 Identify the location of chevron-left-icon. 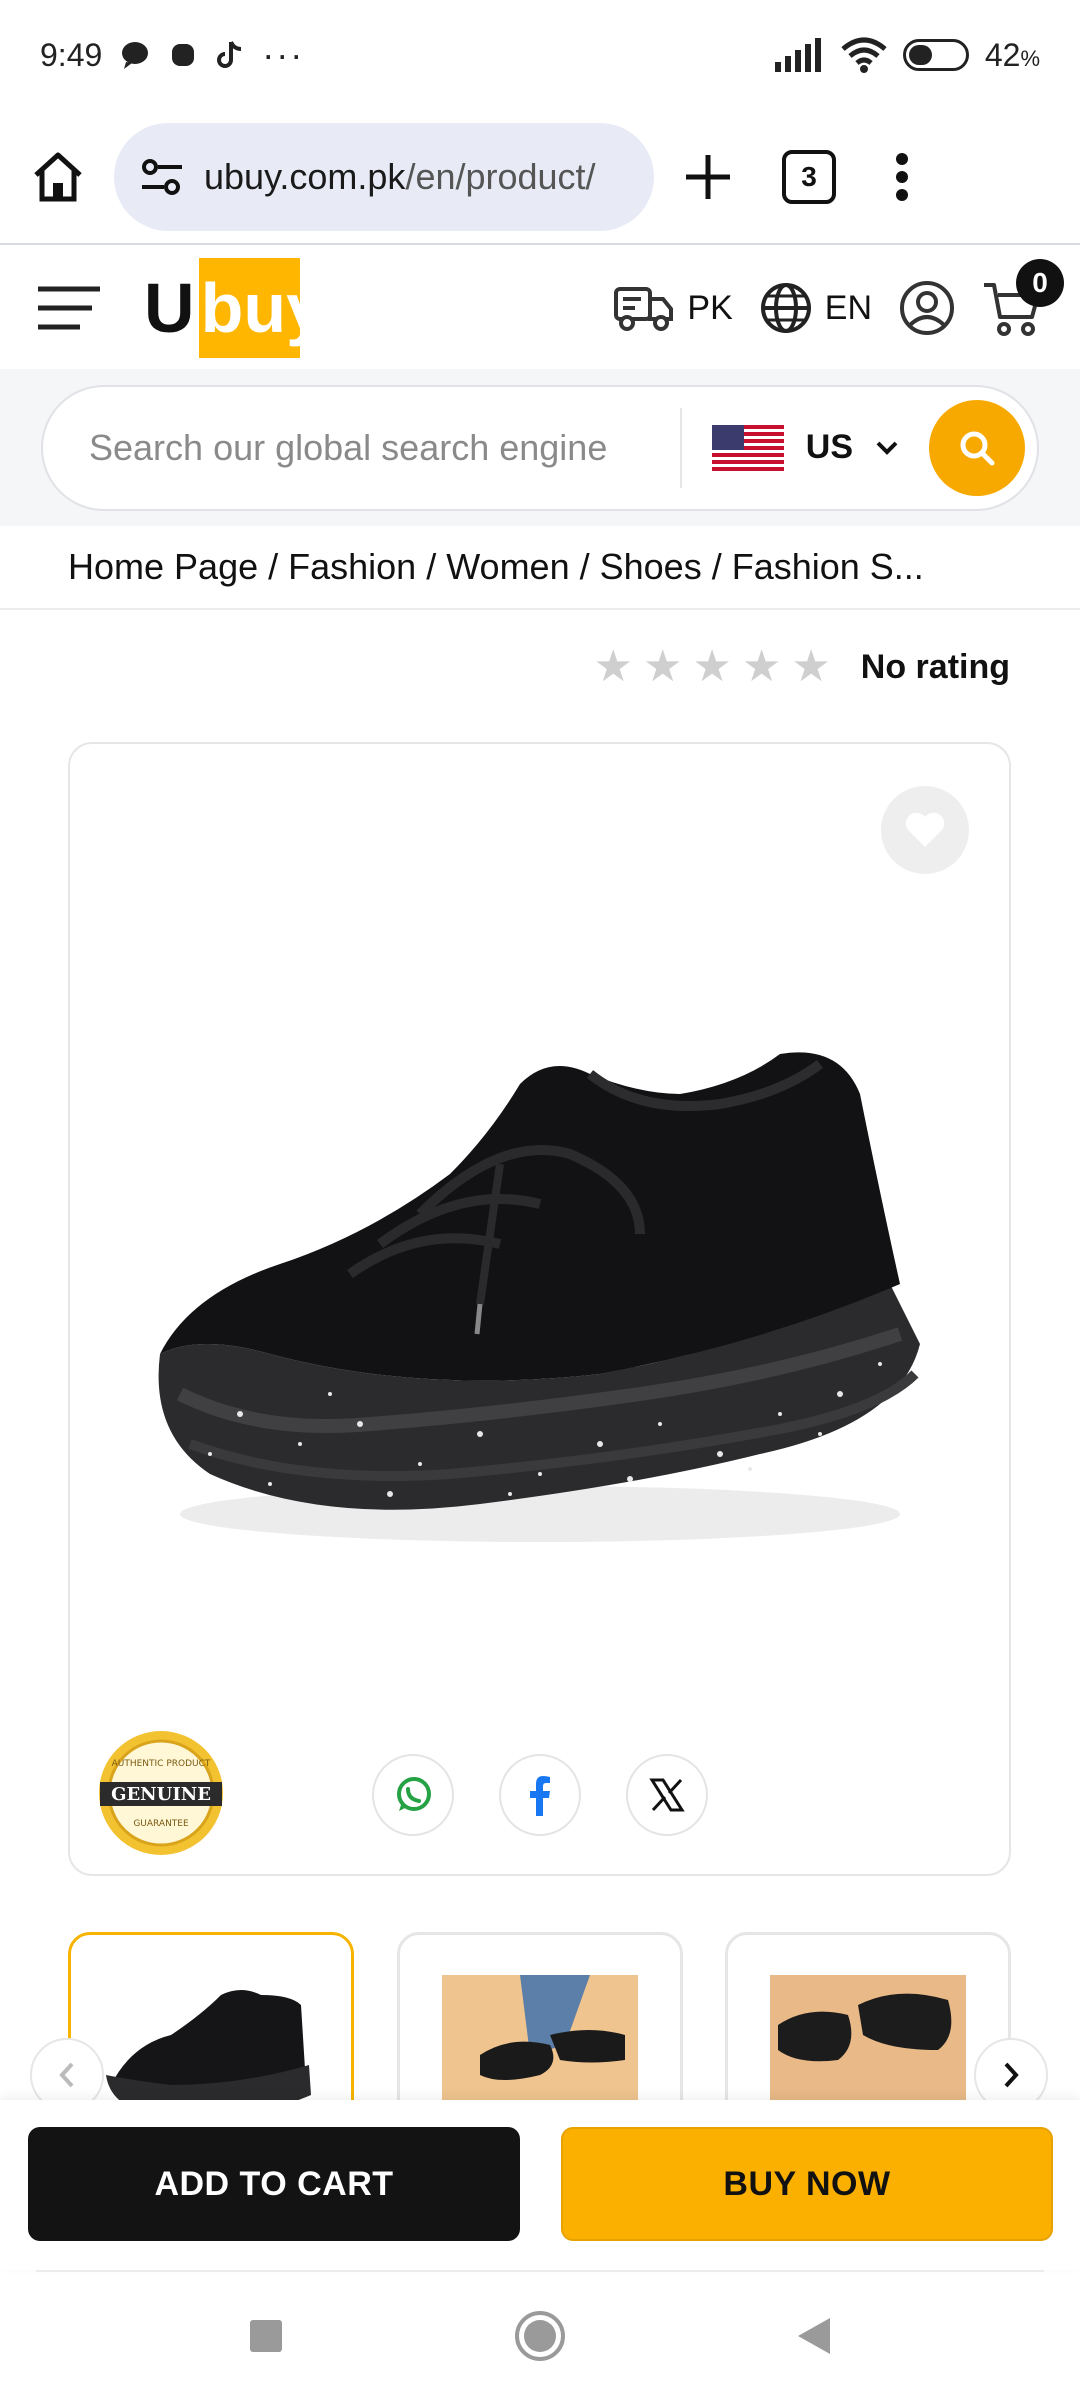
(66, 2075).